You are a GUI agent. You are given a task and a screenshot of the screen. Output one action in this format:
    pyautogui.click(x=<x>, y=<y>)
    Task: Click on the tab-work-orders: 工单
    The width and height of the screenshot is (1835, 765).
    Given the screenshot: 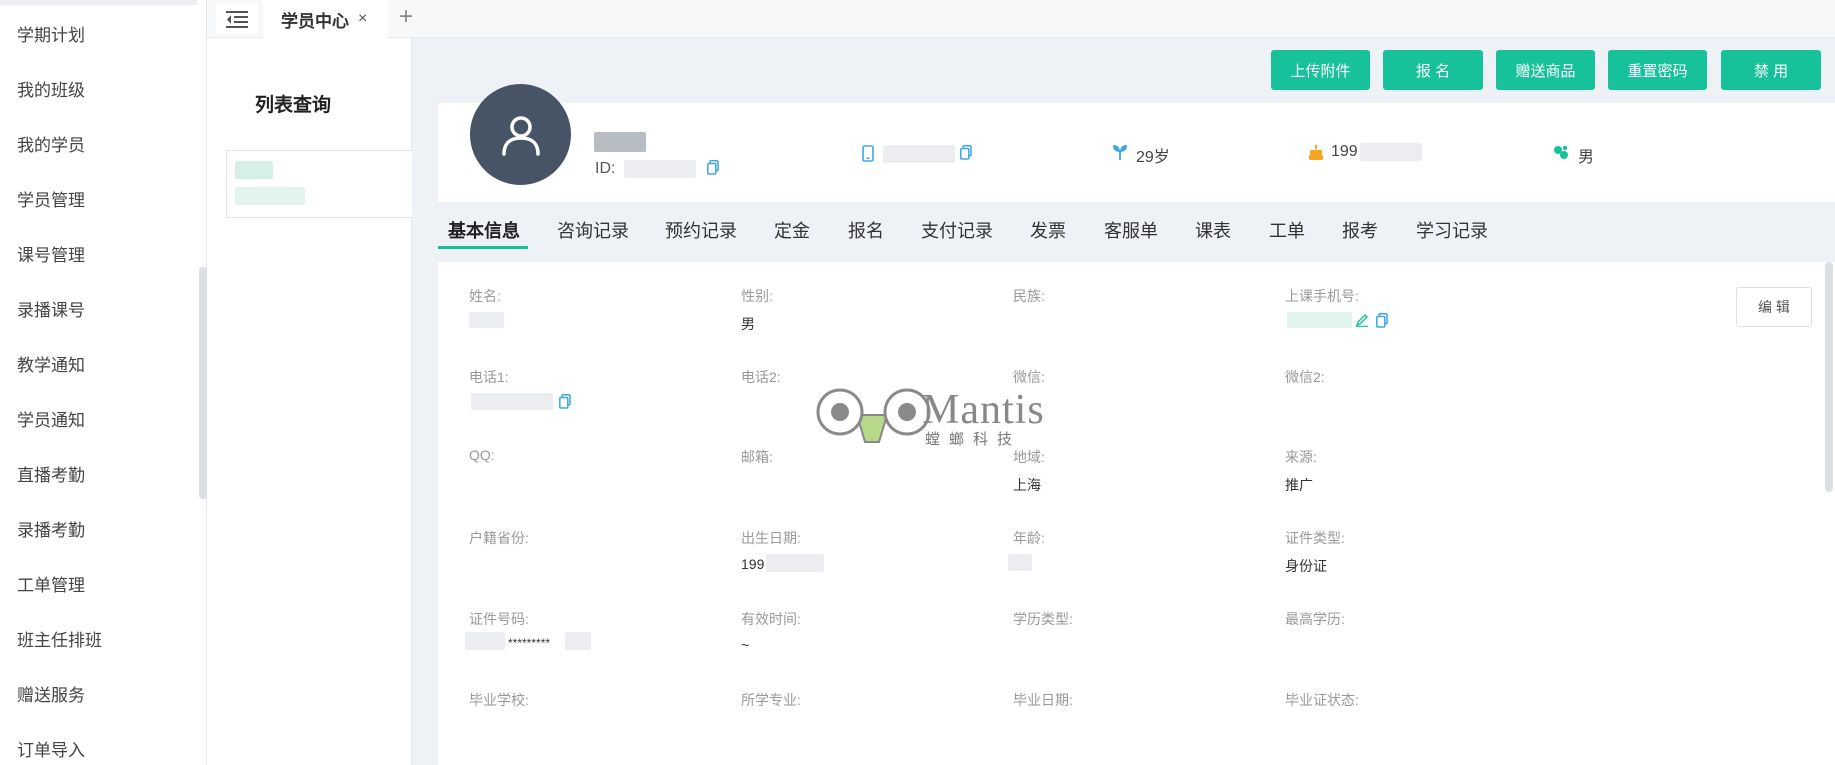 What is the action you would take?
    pyautogui.click(x=1287, y=230)
    